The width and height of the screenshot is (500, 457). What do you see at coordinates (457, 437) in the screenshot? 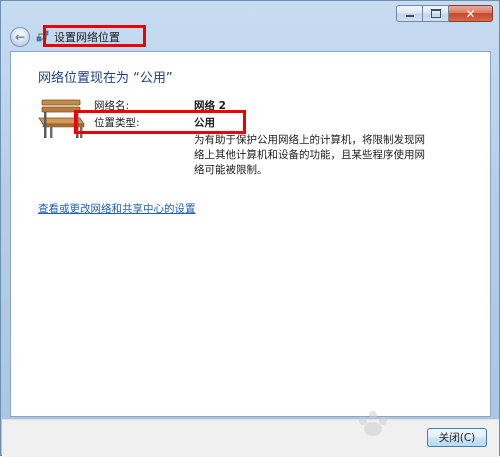
I see `close-button: 关闭(C)` at bounding box center [457, 437].